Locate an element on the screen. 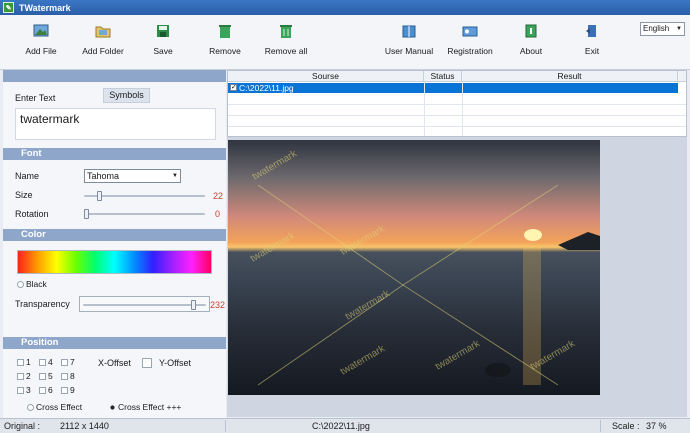 The image size is (690, 433). y-offset-checkbox is located at coordinates (148, 363).